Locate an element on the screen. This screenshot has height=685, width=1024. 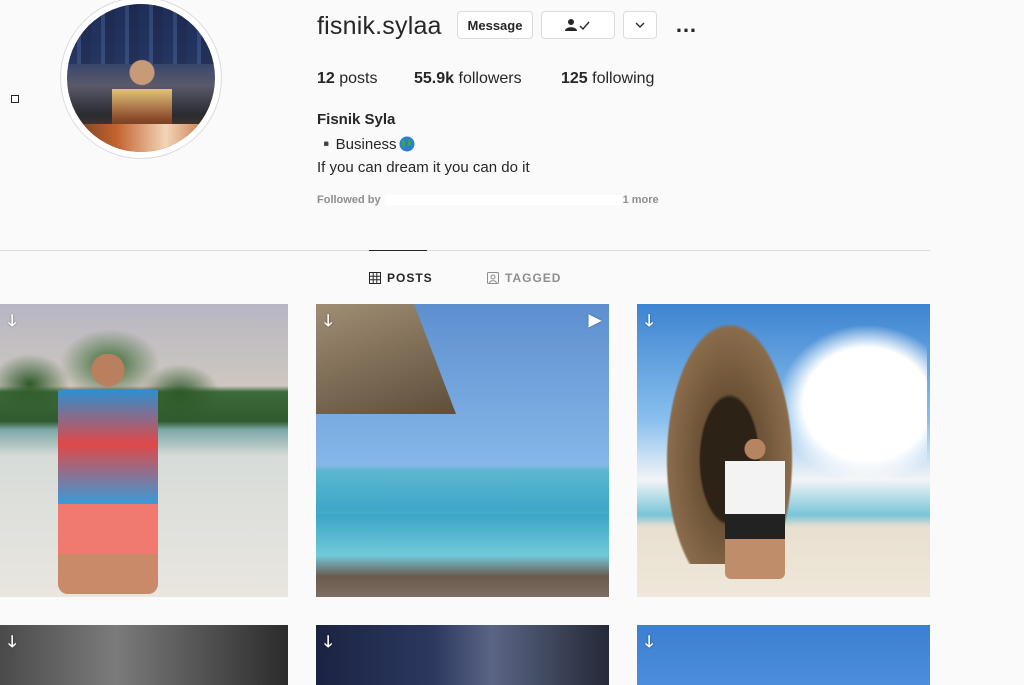
tag-icon is located at coordinates (493, 278).